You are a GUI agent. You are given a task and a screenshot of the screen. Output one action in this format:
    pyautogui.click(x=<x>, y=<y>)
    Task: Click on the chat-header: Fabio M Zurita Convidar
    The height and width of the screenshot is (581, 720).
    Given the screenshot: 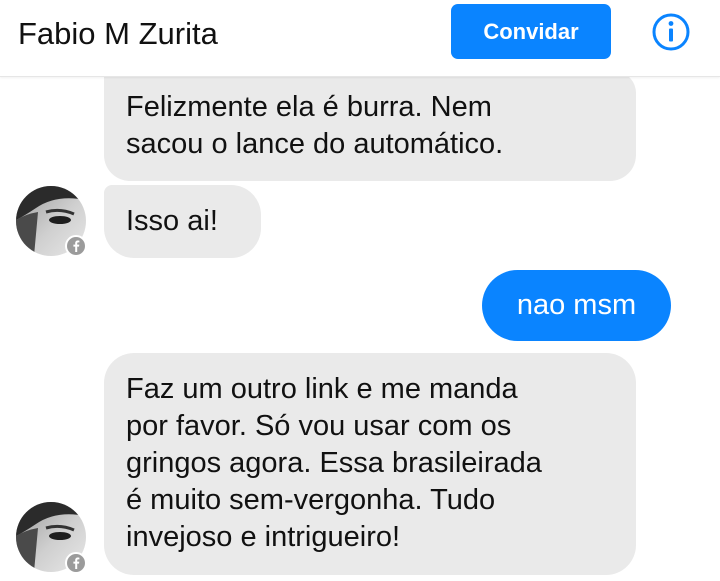 What is the action you would take?
    pyautogui.click(x=360, y=38)
    